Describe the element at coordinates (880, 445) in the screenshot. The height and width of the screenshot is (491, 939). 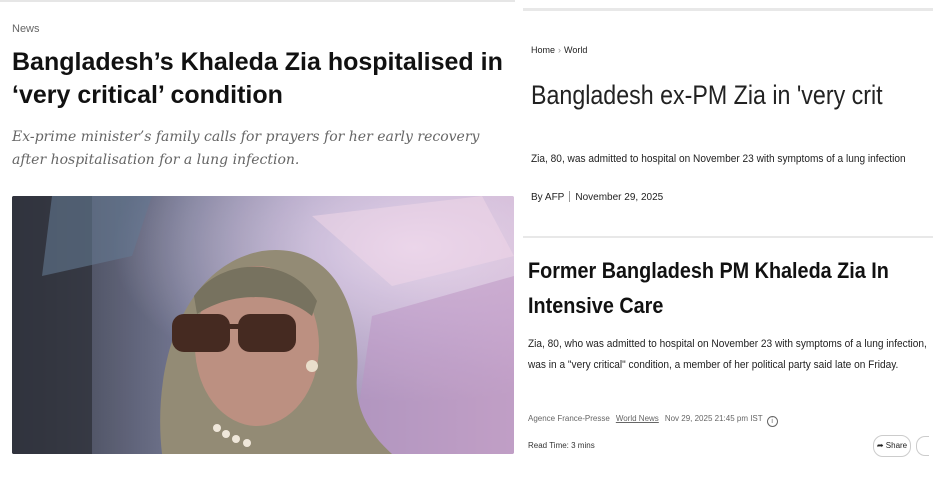
I see `share-arrow-icon: ➦` at that location.